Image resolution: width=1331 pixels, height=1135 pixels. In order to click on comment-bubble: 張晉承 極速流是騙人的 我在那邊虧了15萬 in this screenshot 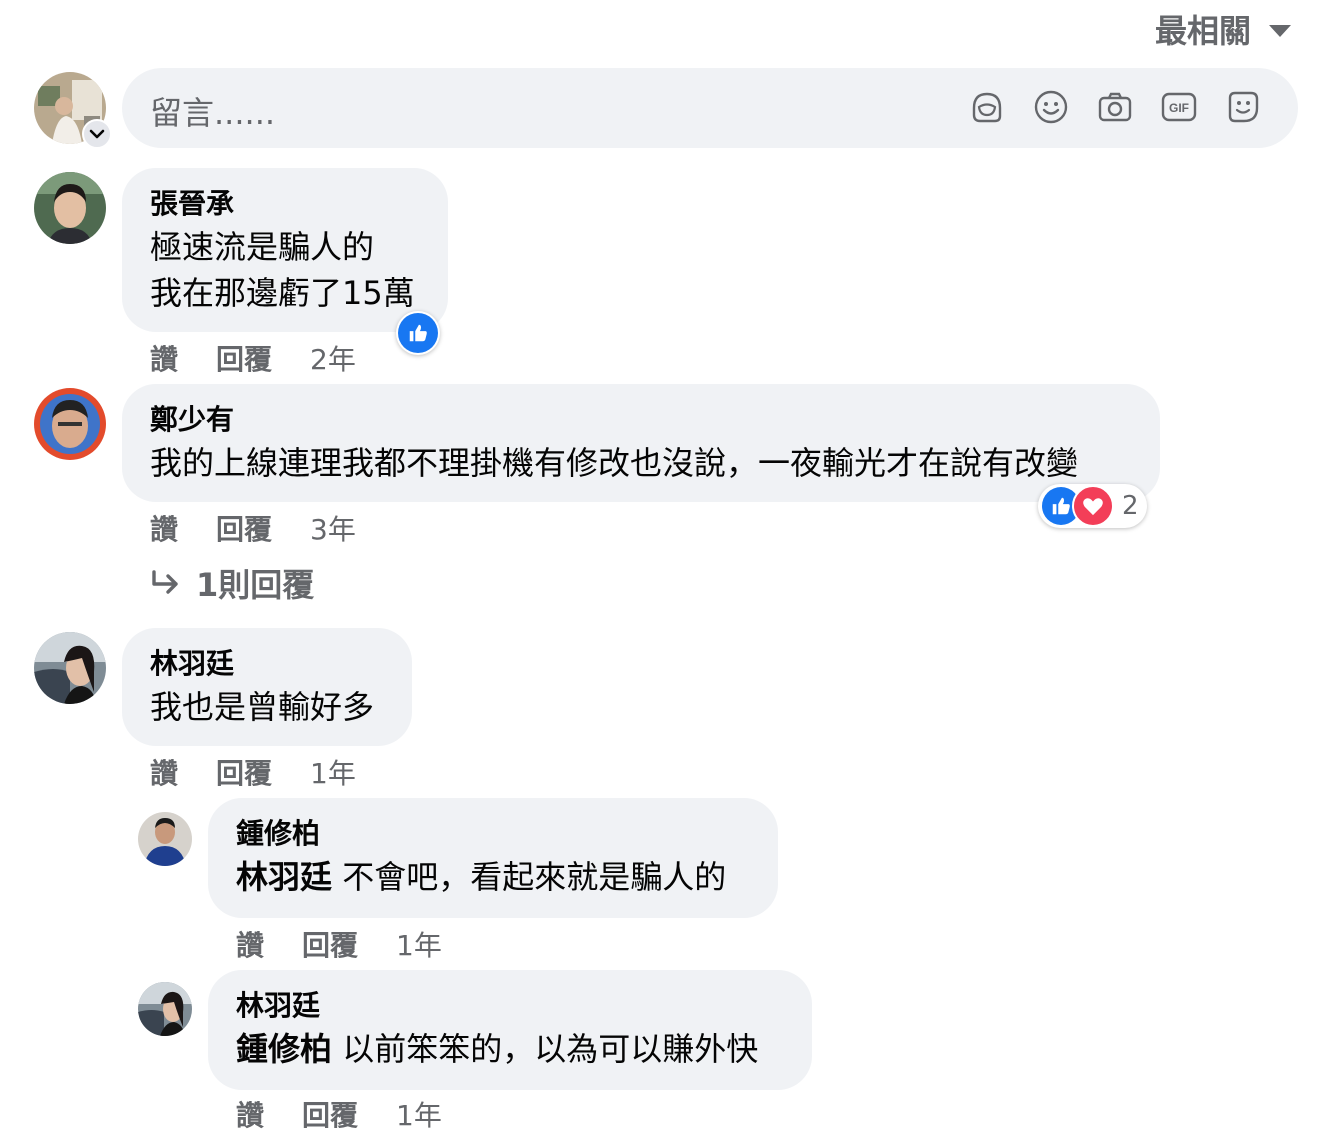, I will do `click(285, 250)`.